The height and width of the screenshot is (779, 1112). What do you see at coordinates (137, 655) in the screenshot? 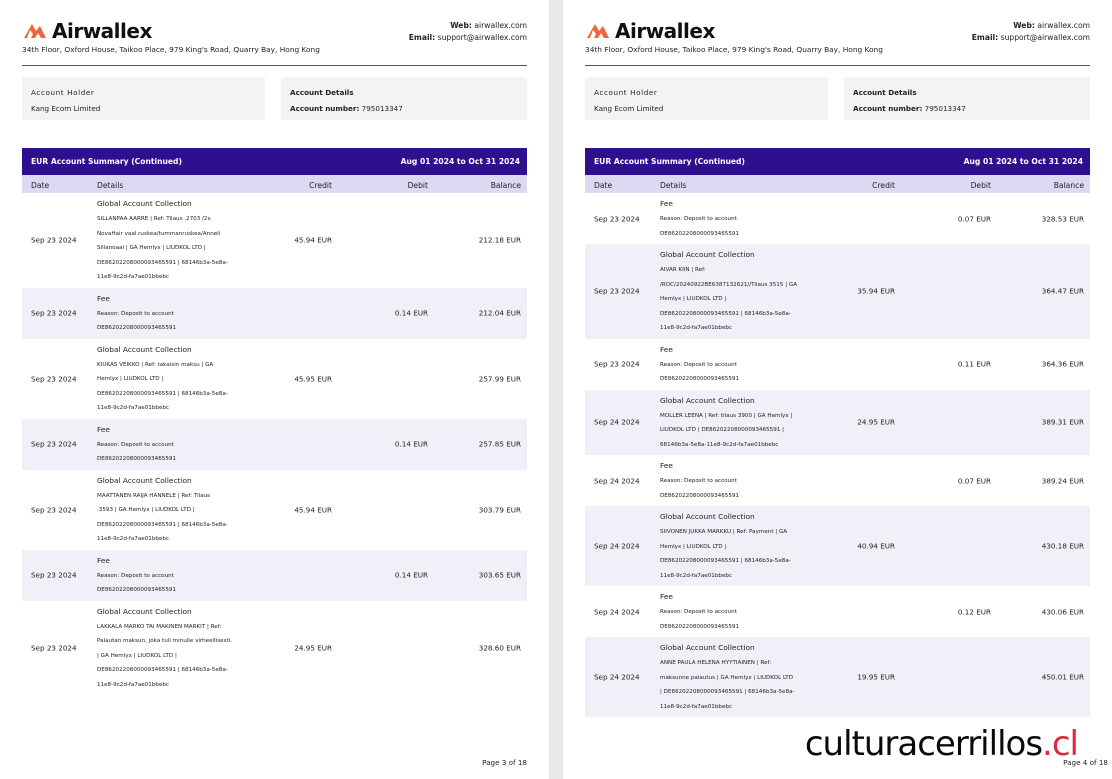
I see `row-details-line: | GA Hemlyx | LIUDKOL LTD |` at bounding box center [137, 655].